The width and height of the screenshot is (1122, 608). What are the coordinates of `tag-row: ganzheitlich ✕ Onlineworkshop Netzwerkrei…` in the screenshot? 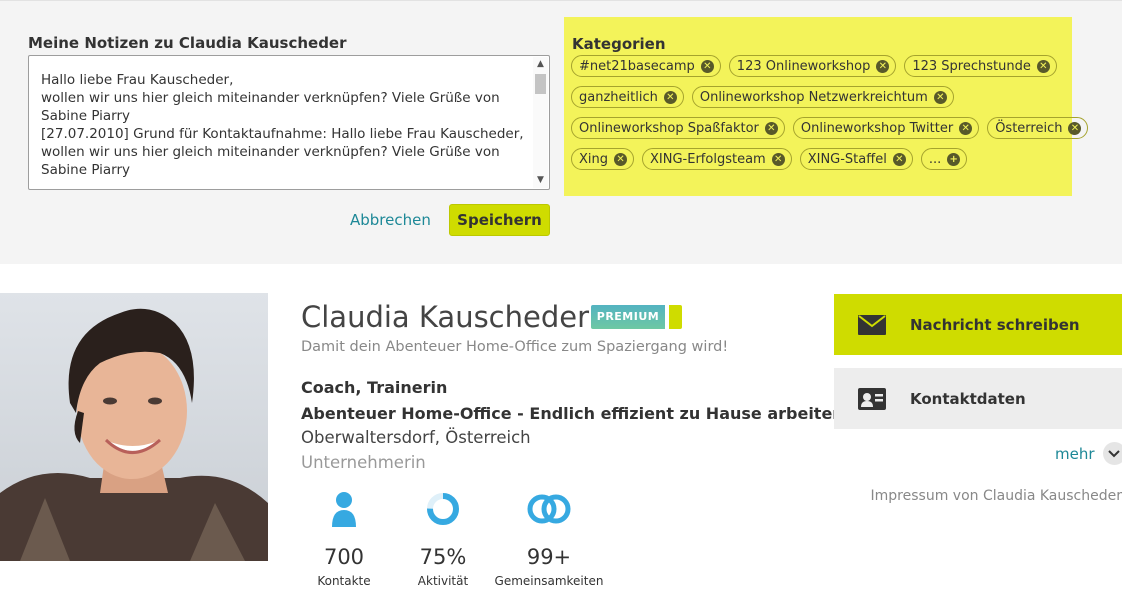 It's located at (762, 97).